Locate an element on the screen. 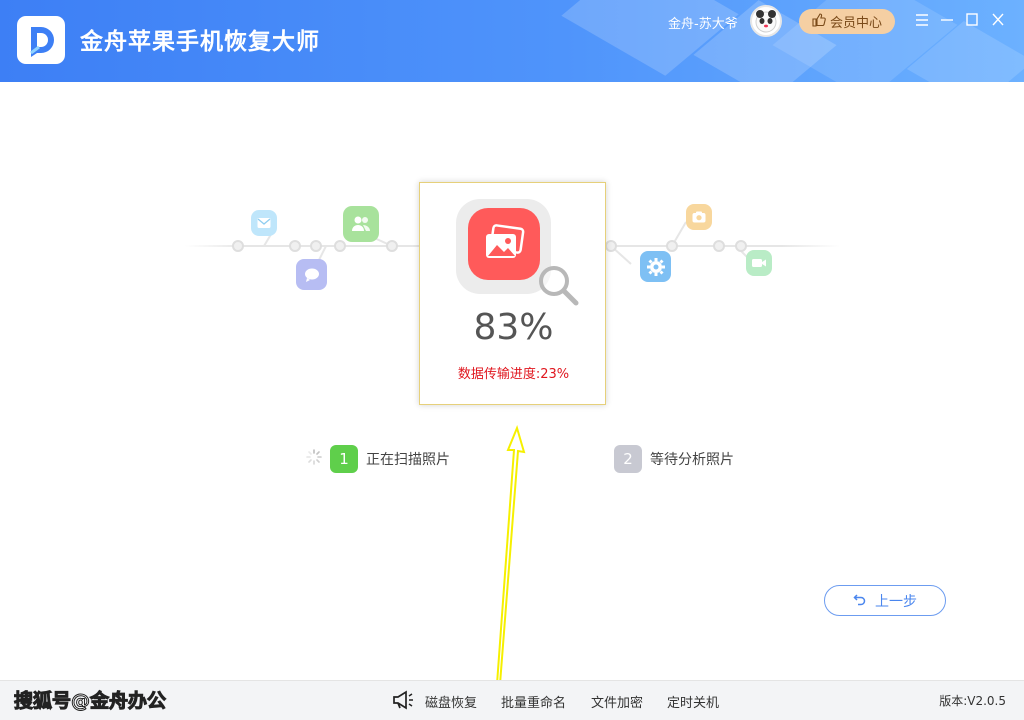 This screenshot has width=1024, height=720. previous-step-label: 上一步 is located at coordinates (896, 601).